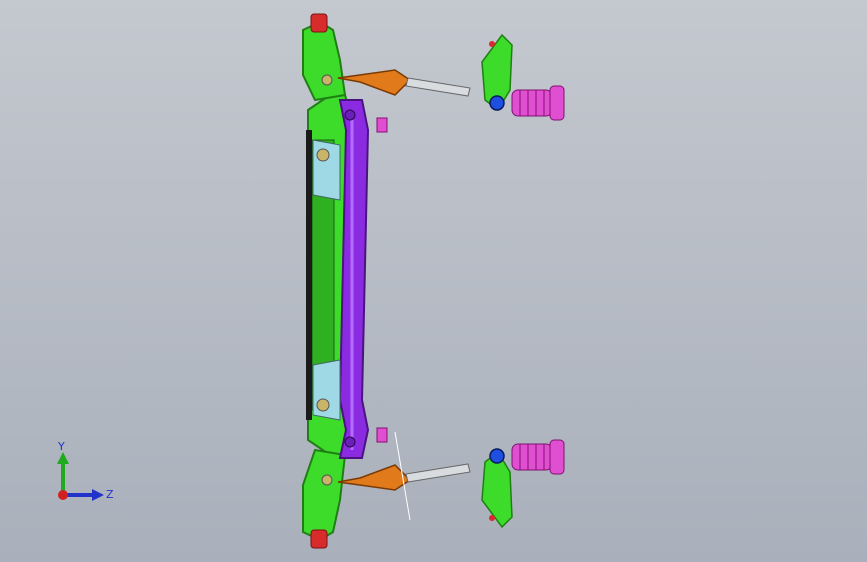  Describe the element at coordinates (309, 275) in the screenshot. I see `subframe-black-strip` at that location.